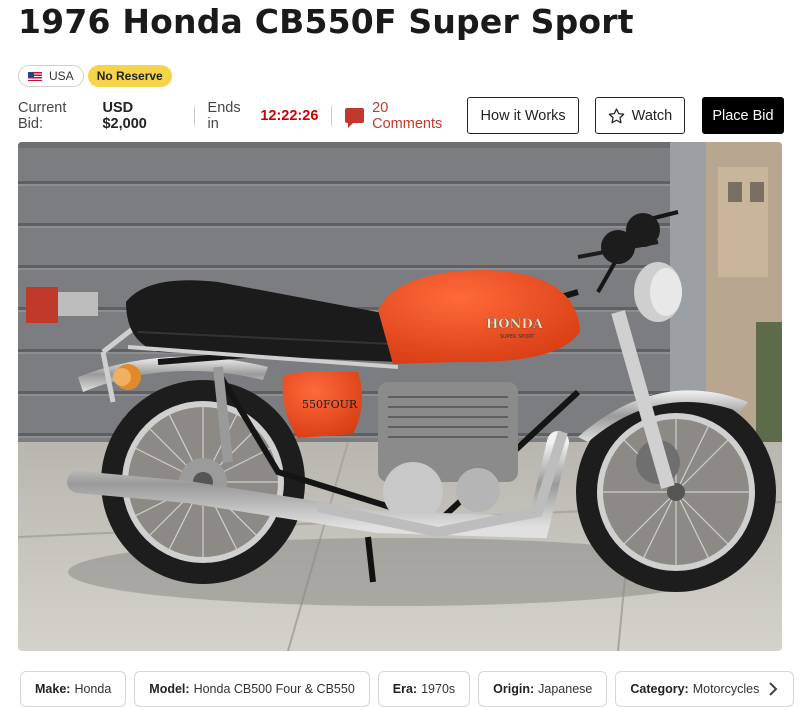 The width and height of the screenshot is (800, 707). Describe the element at coordinates (659, 689) in the screenshot. I see `detail-key: Category:` at that location.